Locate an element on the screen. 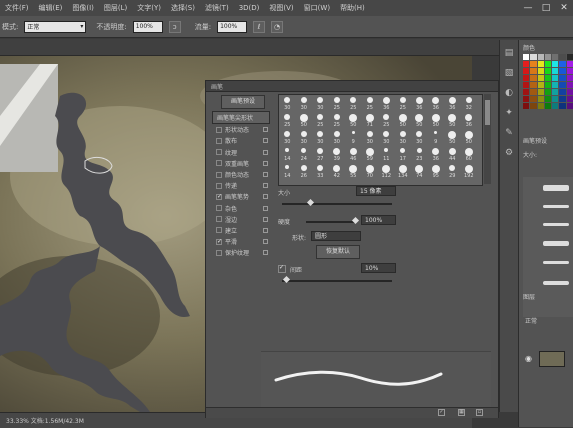 Image resolution: width=573 pixels, height=428 pixels. maximize-button: □ is located at coordinates (546, 8).